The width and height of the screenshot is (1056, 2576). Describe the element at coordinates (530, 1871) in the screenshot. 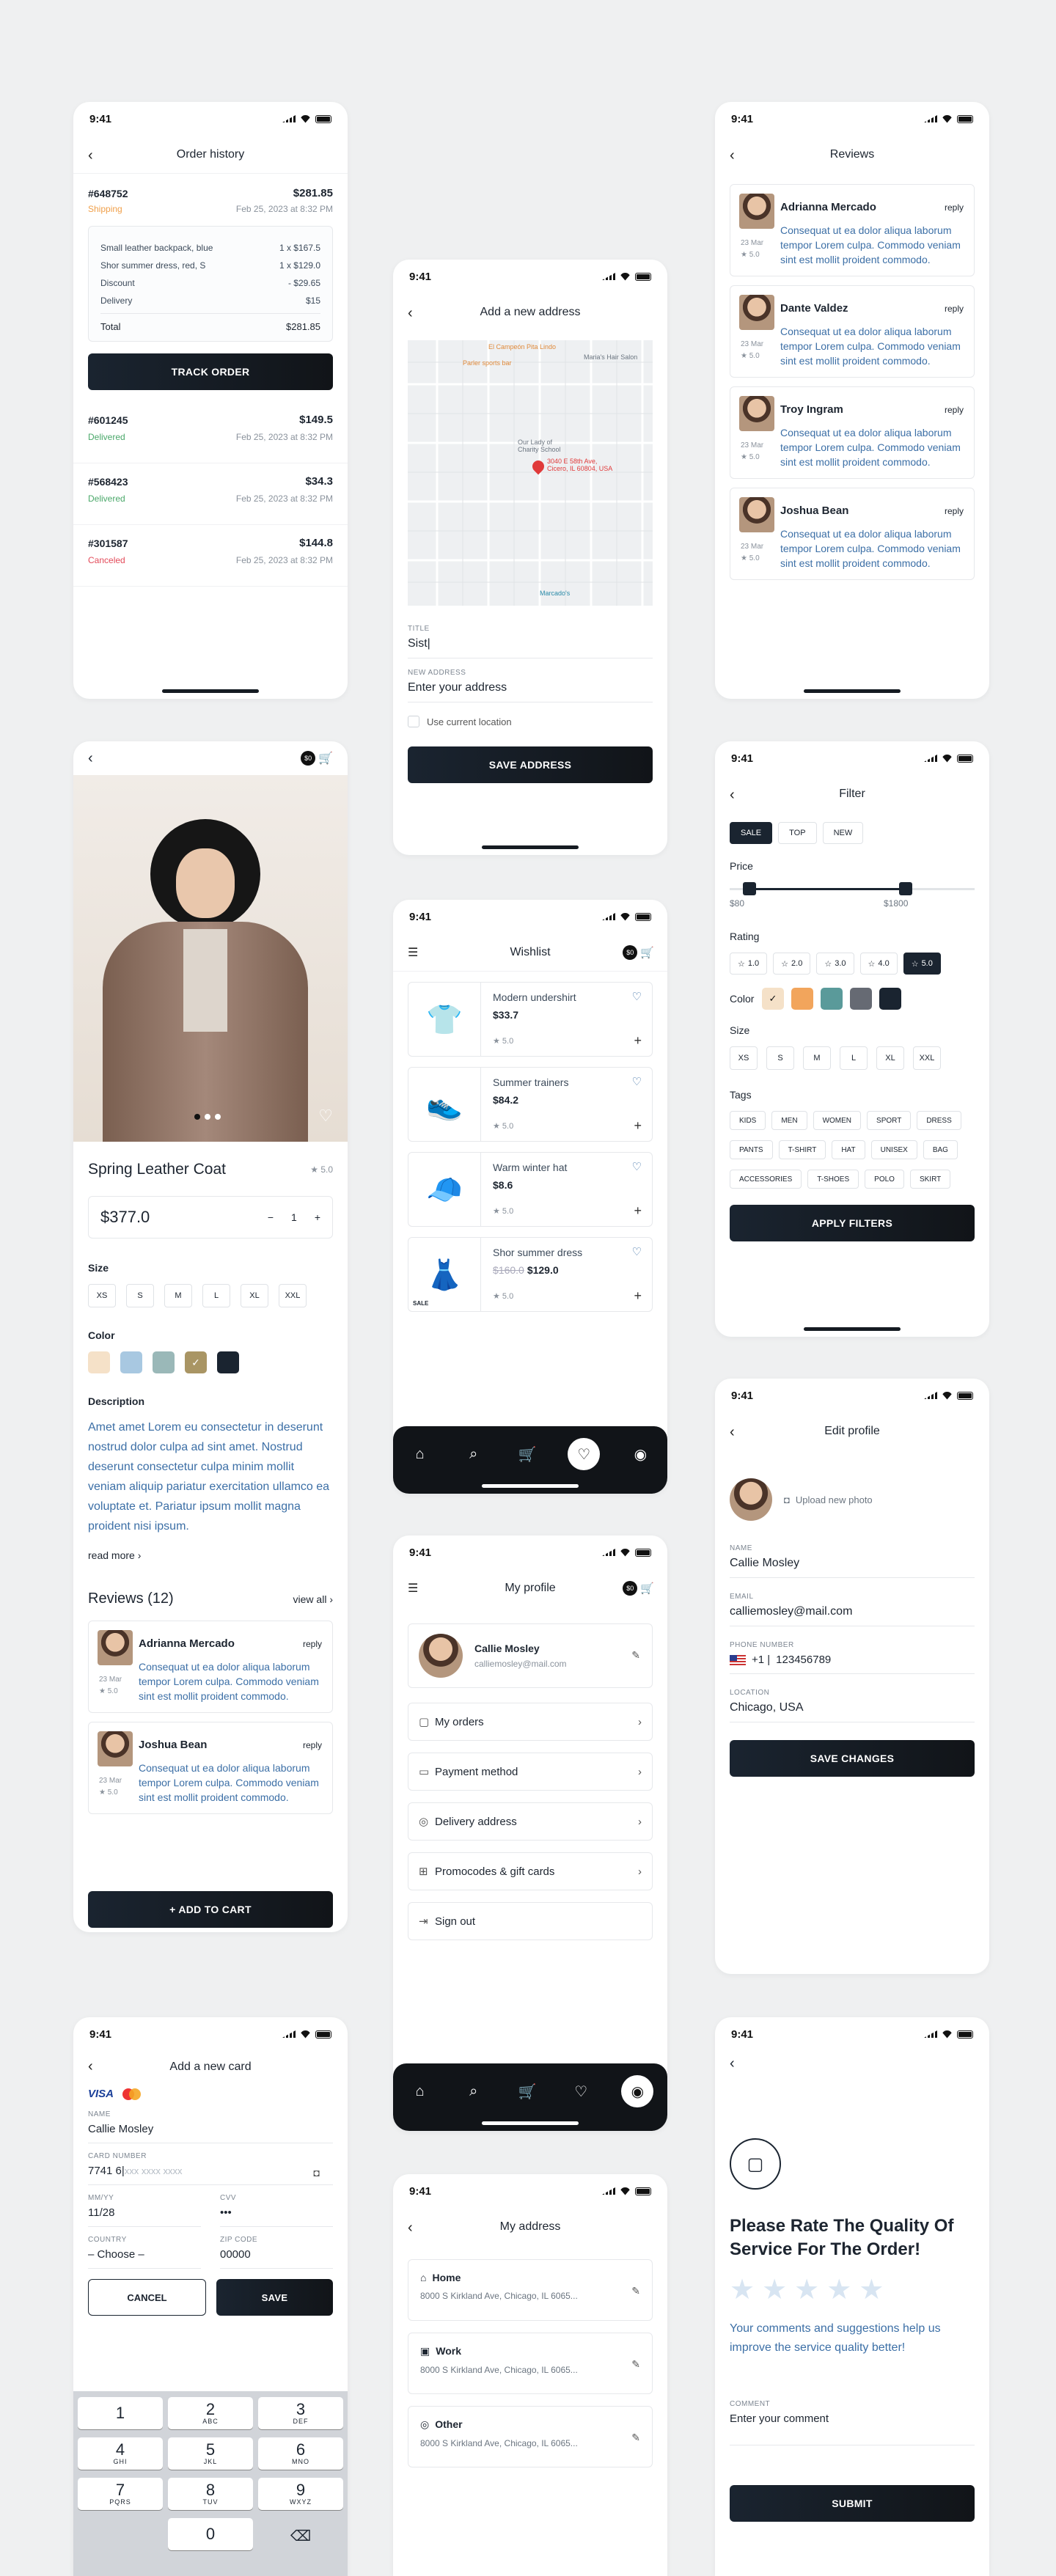

I see `profile-menu-item: ⊞ Promocodes & gift cards ›` at that location.